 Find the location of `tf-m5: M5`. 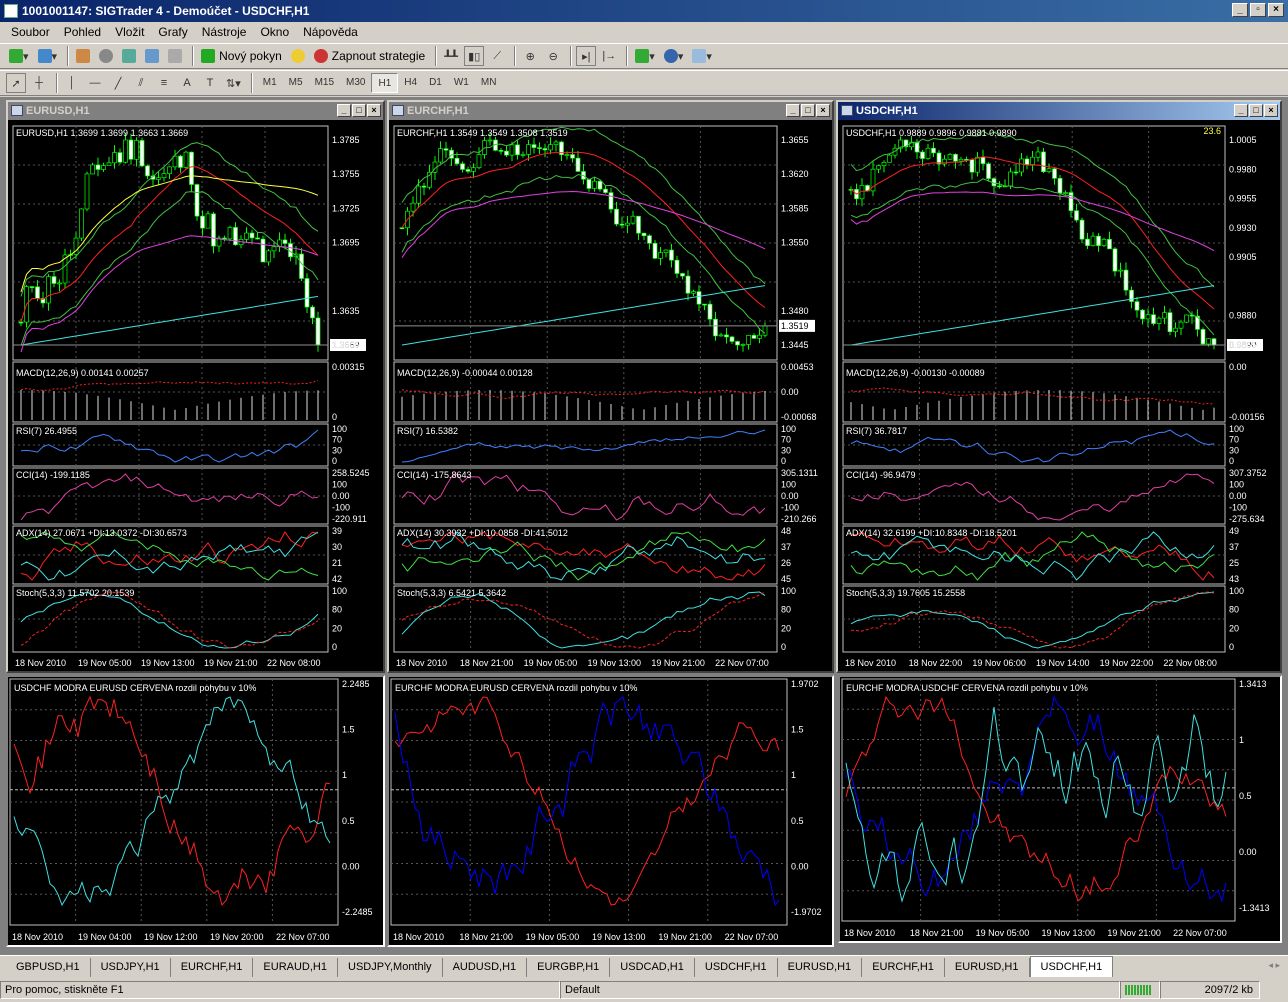

tf-m5: M5 is located at coordinates (296, 83).